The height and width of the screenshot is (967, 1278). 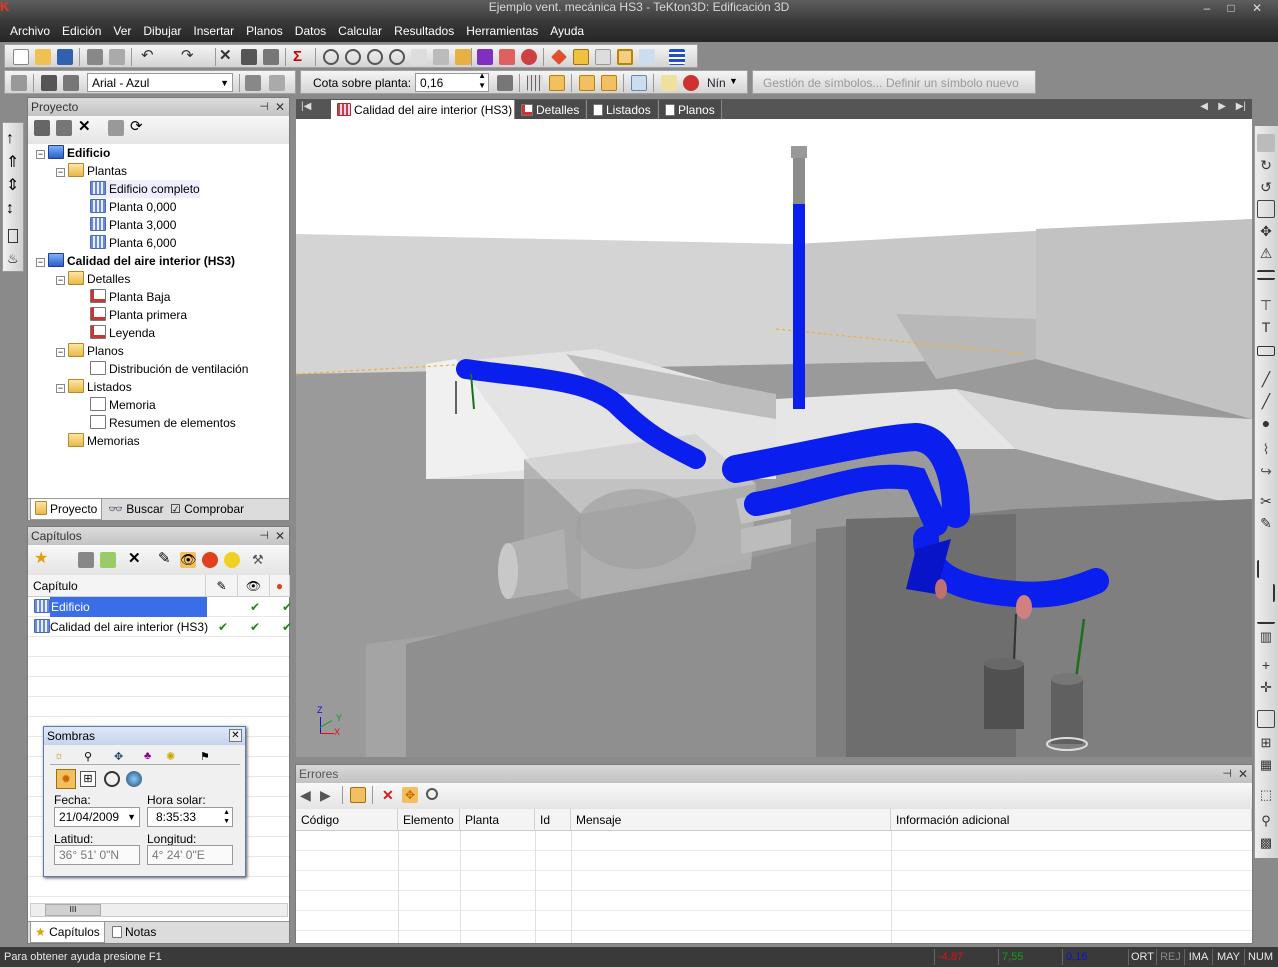 What do you see at coordinates (1266, 449) in the screenshot?
I see `pipe-icon: ⌇` at bounding box center [1266, 449].